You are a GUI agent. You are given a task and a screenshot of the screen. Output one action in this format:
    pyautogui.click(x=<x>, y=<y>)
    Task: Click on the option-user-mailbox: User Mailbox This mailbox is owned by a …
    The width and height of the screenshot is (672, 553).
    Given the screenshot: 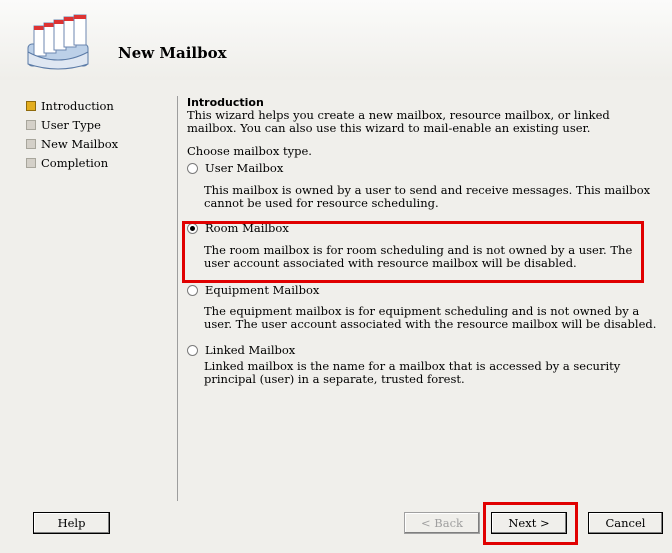 What is the action you would take?
    pyautogui.click(x=422, y=184)
    